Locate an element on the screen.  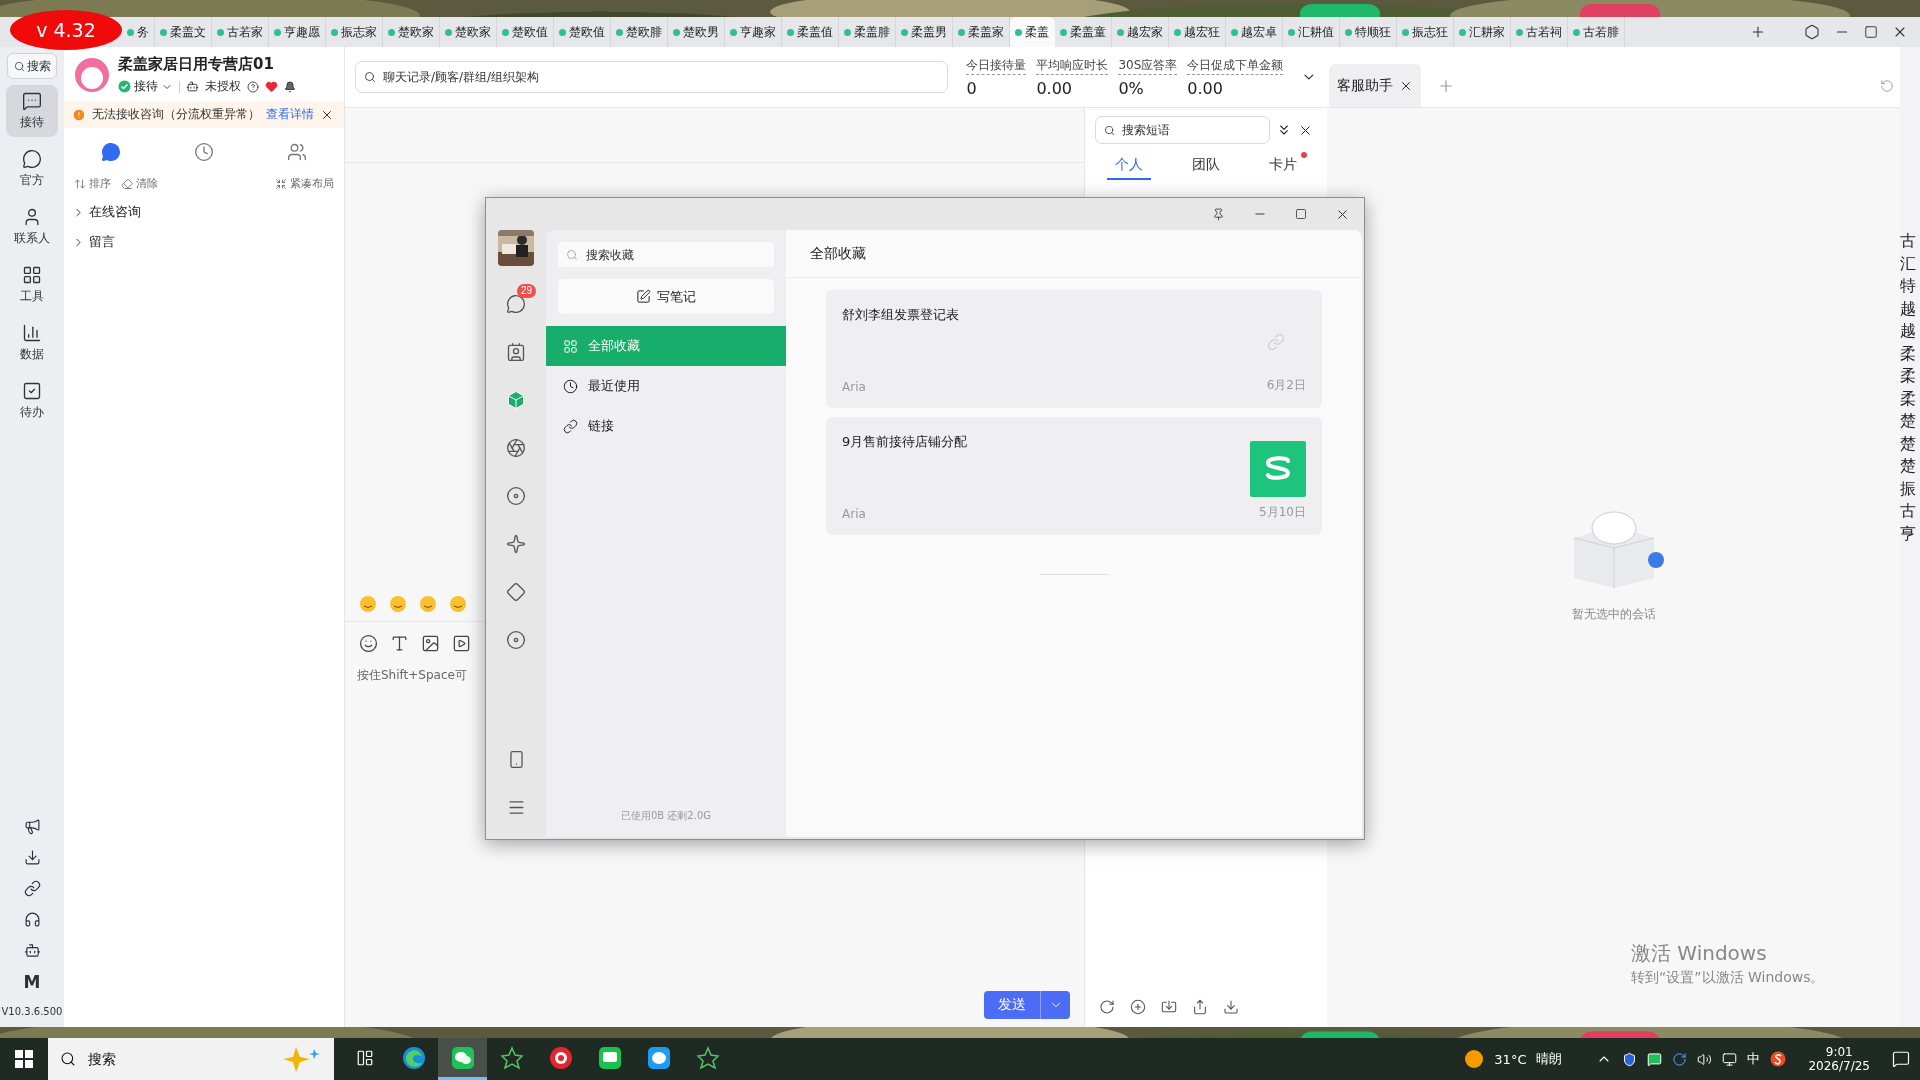
search-input: 搜索收藏 is located at coordinates (675, 254).